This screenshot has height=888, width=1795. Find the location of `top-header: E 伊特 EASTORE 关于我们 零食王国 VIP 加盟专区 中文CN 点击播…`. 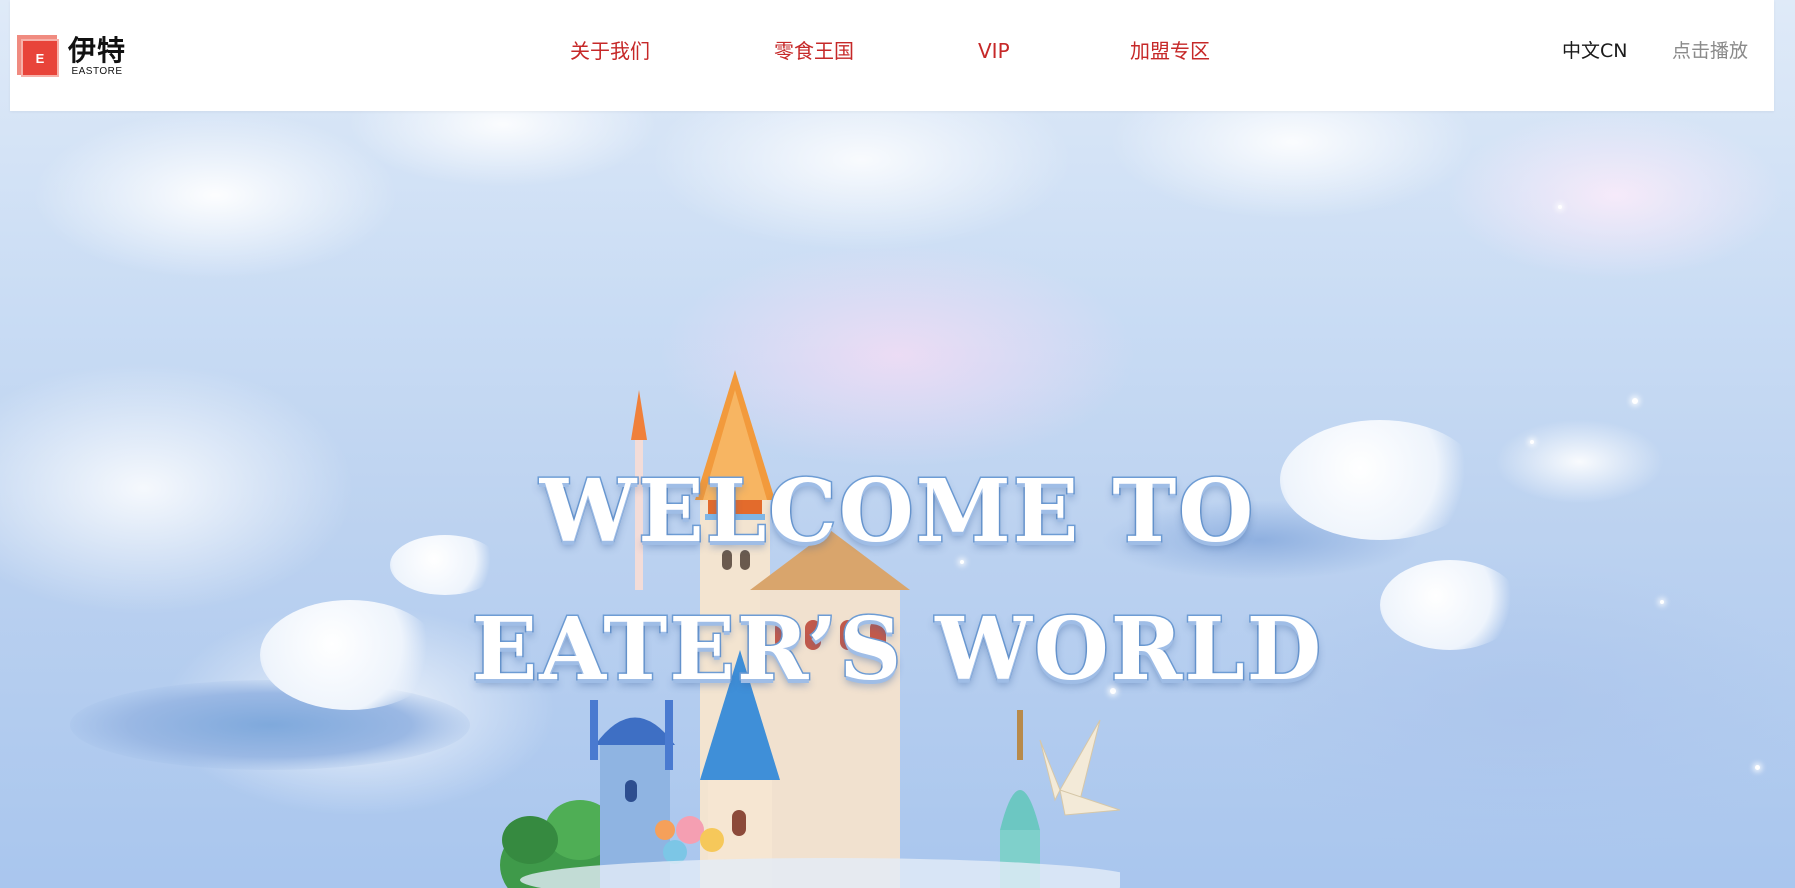

top-header: E 伊特 EASTORE 关于我们 零食王国 VIP 加盟专区 中文CN 点击播… is located at coordinates (892, 55).